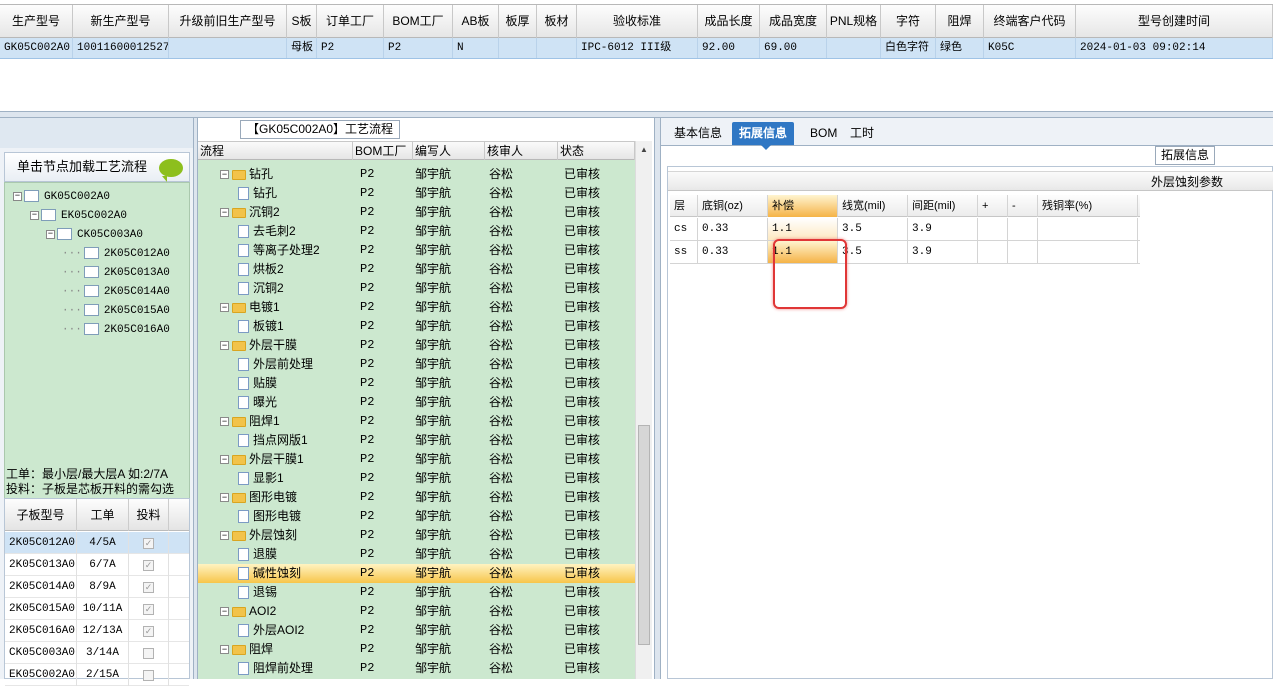  What do you see at coordinates (1030, 21) in the screenshot?
I see `column-header: 终端客户代码` at bounding box center [1030, 21].